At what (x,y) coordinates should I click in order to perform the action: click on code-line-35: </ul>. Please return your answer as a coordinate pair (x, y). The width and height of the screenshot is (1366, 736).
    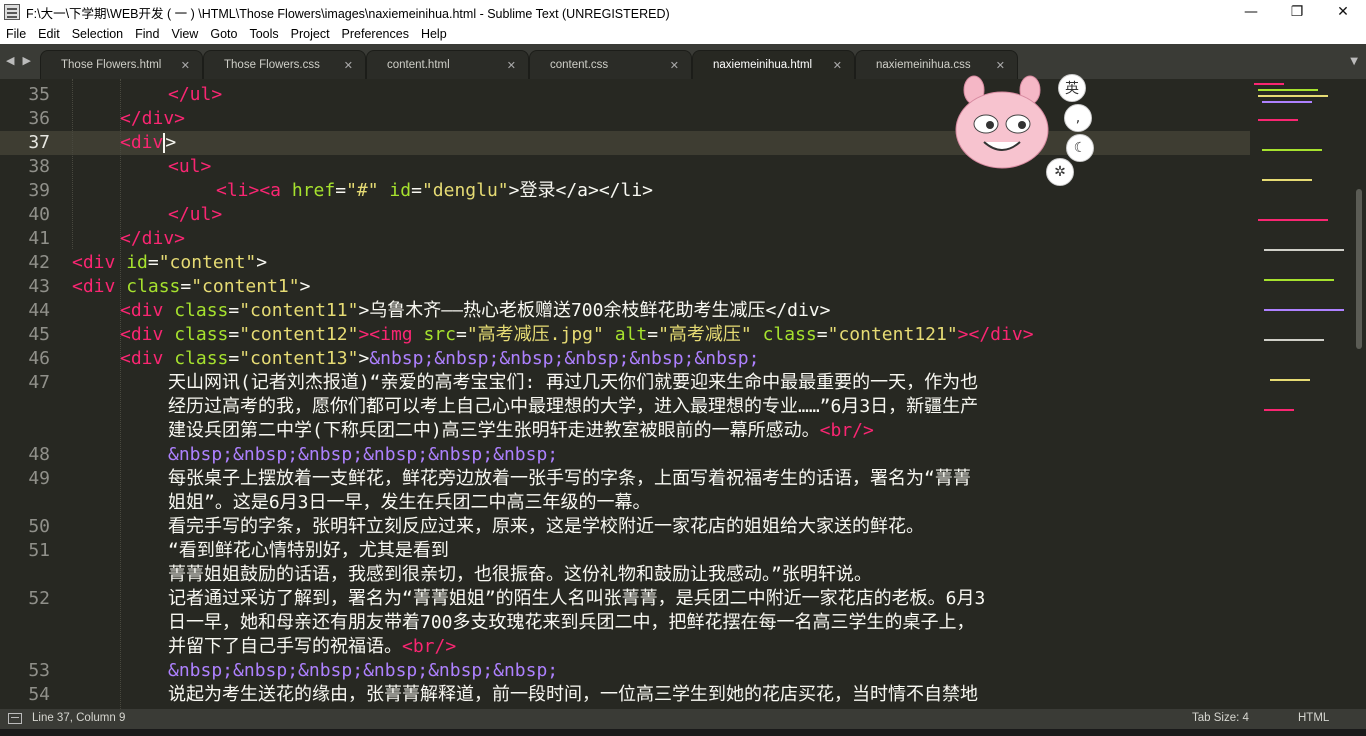
    Looking at the image, I should click on (195, 95).